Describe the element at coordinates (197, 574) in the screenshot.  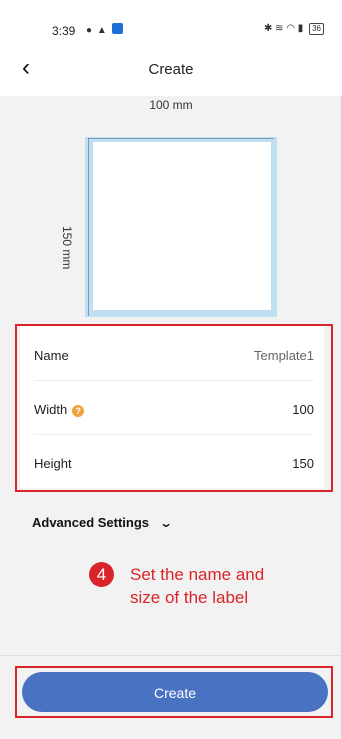
I see `instruction-line-1: Set the name and` at that location.